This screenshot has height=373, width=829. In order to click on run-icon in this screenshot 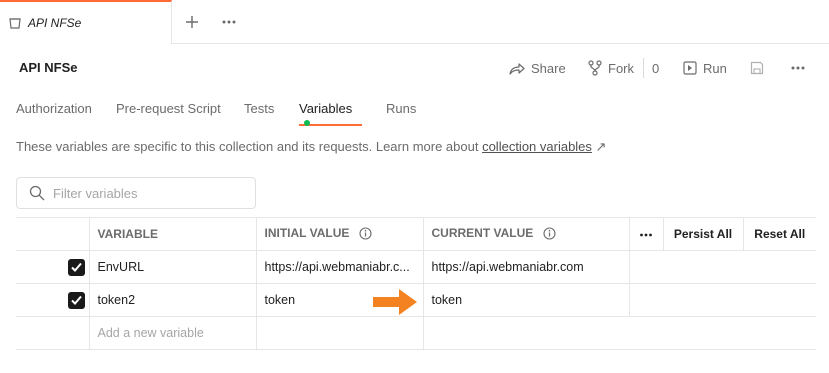, I will do `click(690, 68)`.